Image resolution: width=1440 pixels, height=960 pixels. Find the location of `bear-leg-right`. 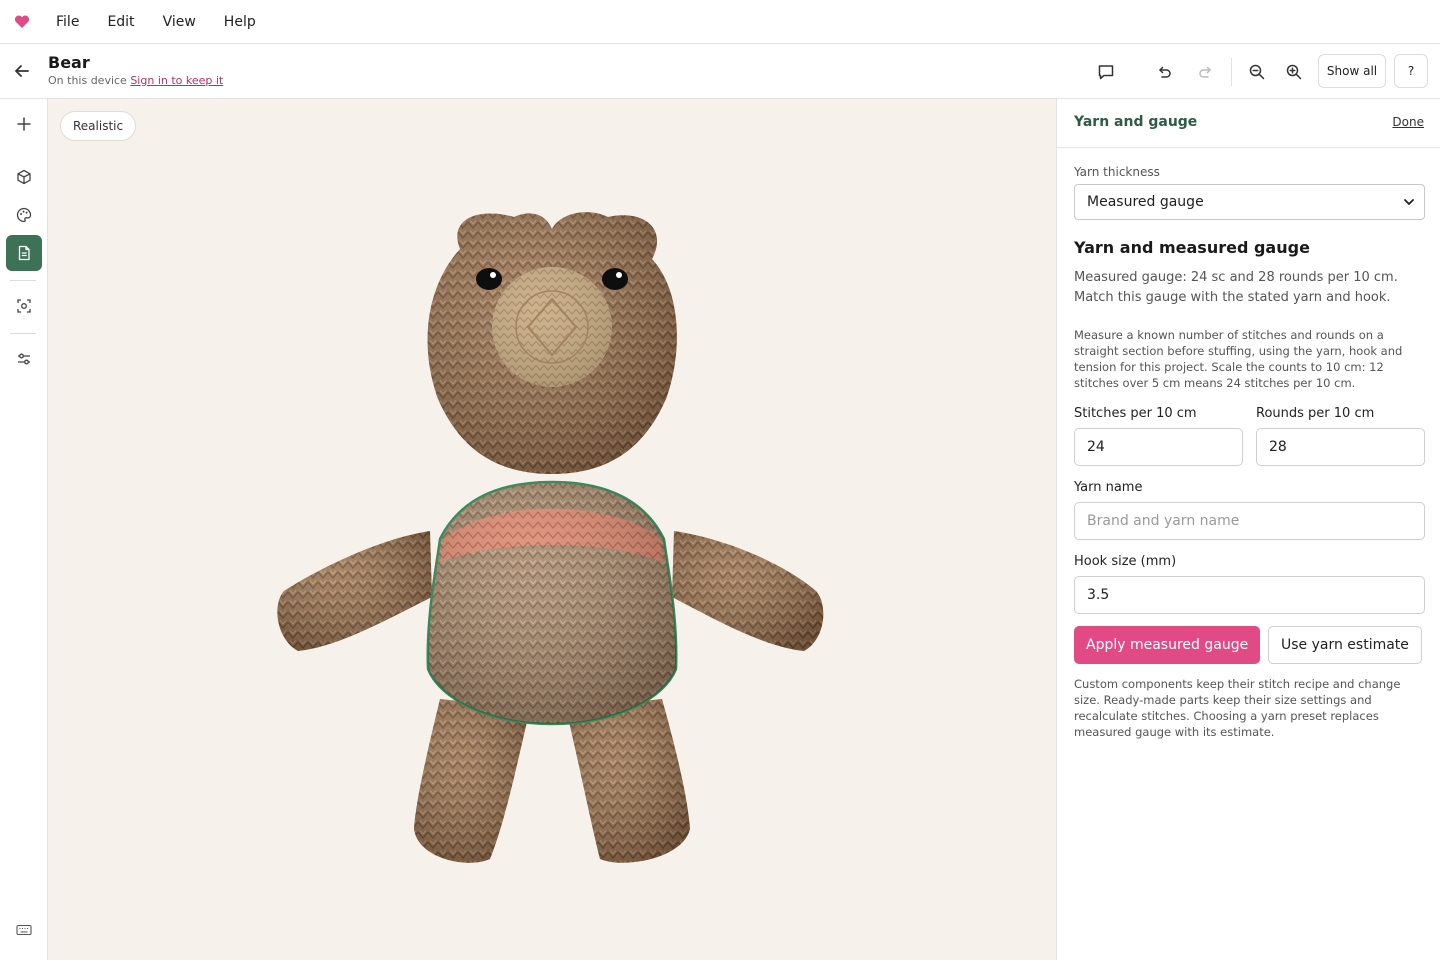

bear-leg-right is located at coordinates (628, 781).